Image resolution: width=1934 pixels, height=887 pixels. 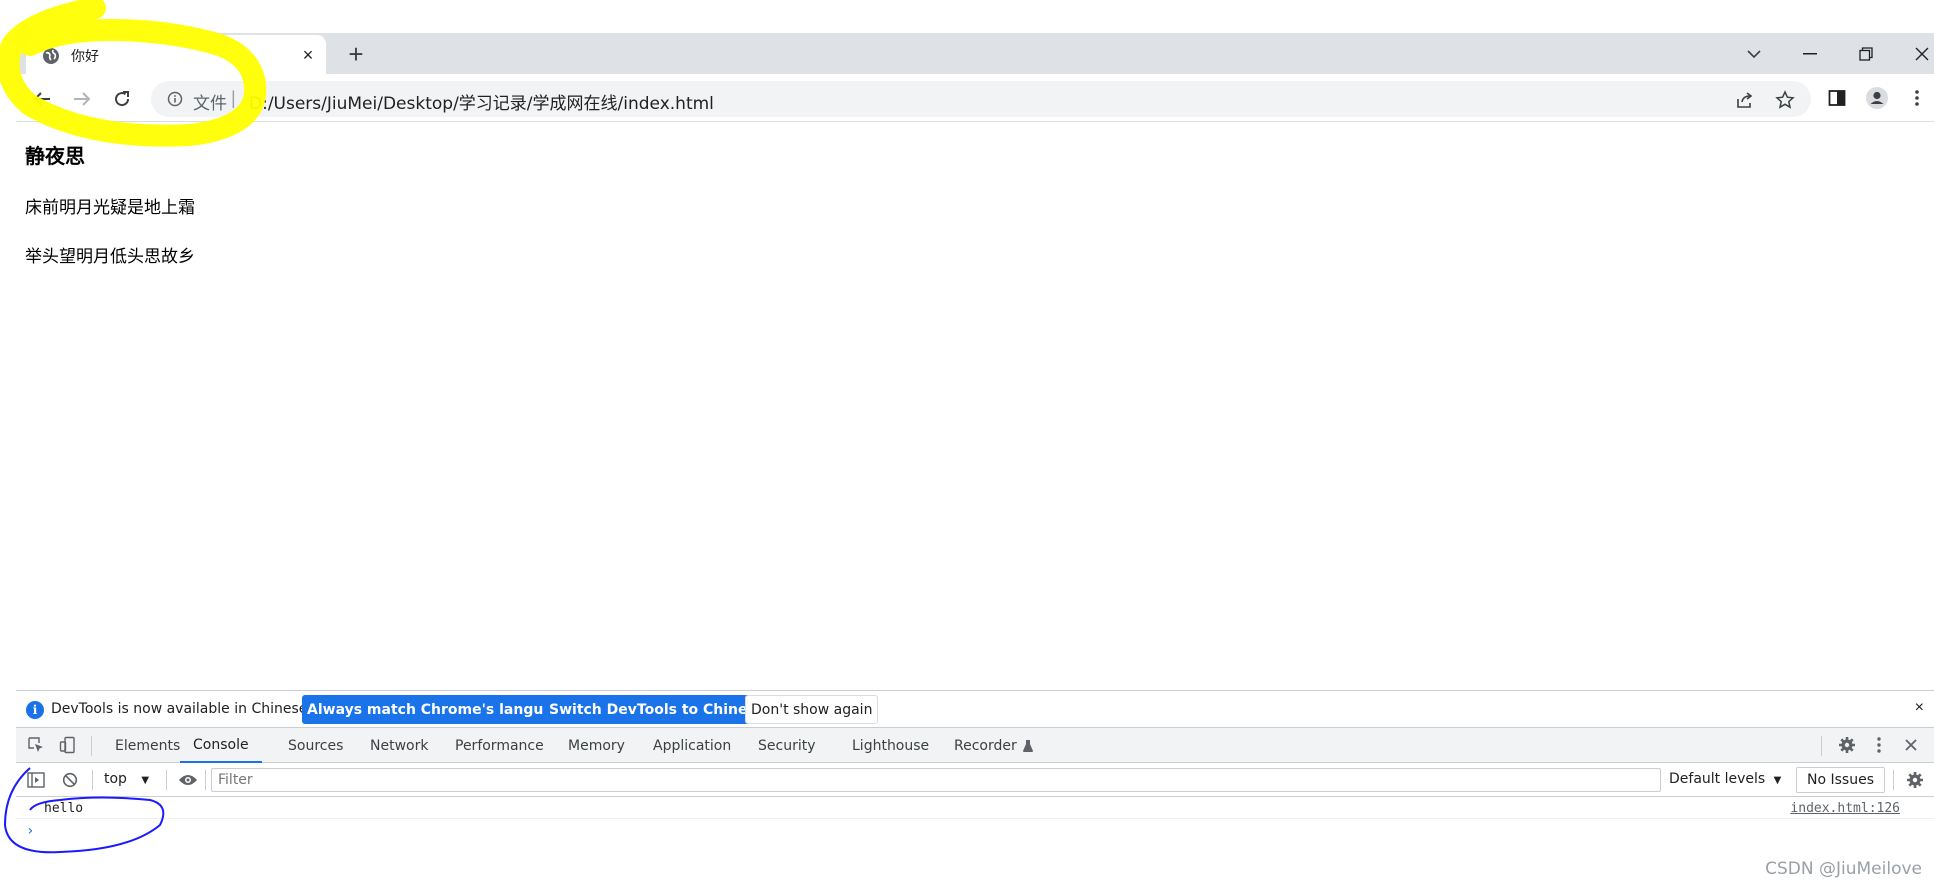 I want to click on dropdown-arrow-icon: ▼, so click(x=145, y=780).